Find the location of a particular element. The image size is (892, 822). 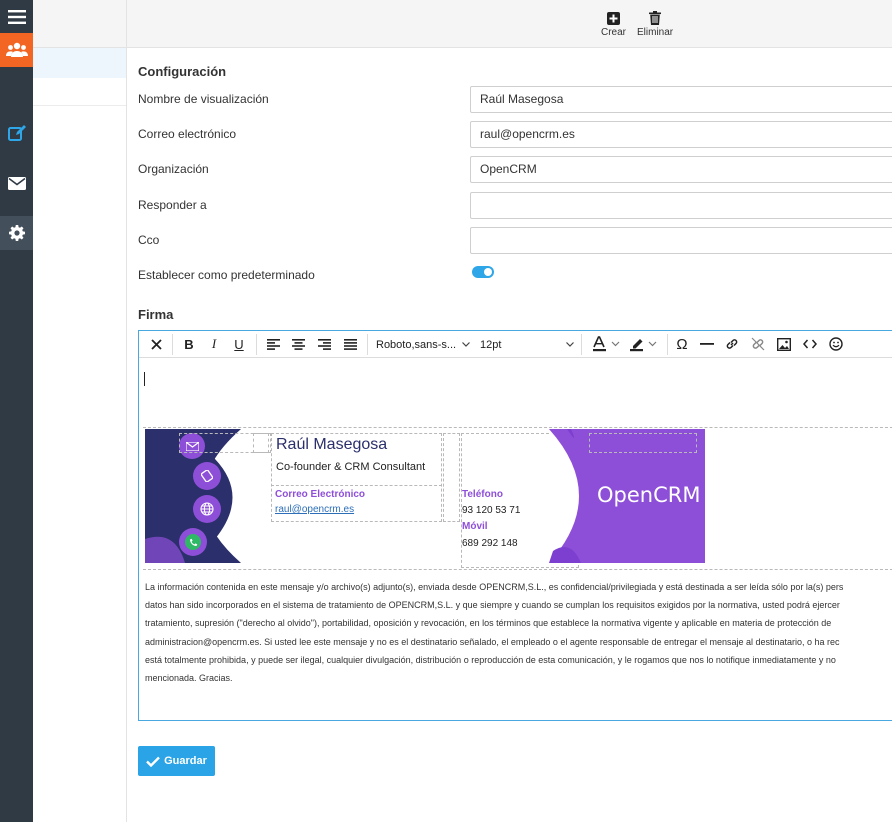

action-toolbar: Crear Eliminar is located at coordinates (509, 24).